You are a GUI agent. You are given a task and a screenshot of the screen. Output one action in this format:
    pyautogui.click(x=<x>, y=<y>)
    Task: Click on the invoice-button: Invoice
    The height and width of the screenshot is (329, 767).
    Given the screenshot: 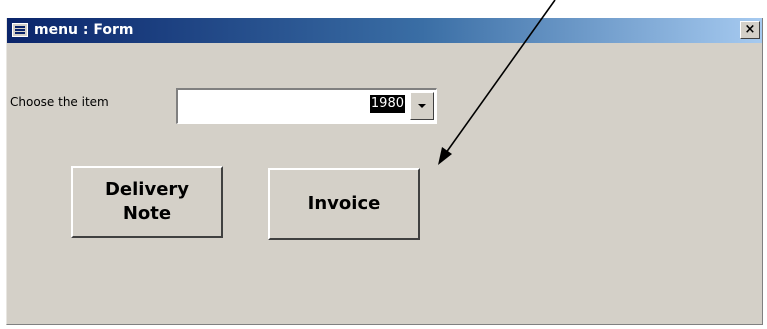 What is the action you would take?
    pyautogui.click(x=344, y=204)
    